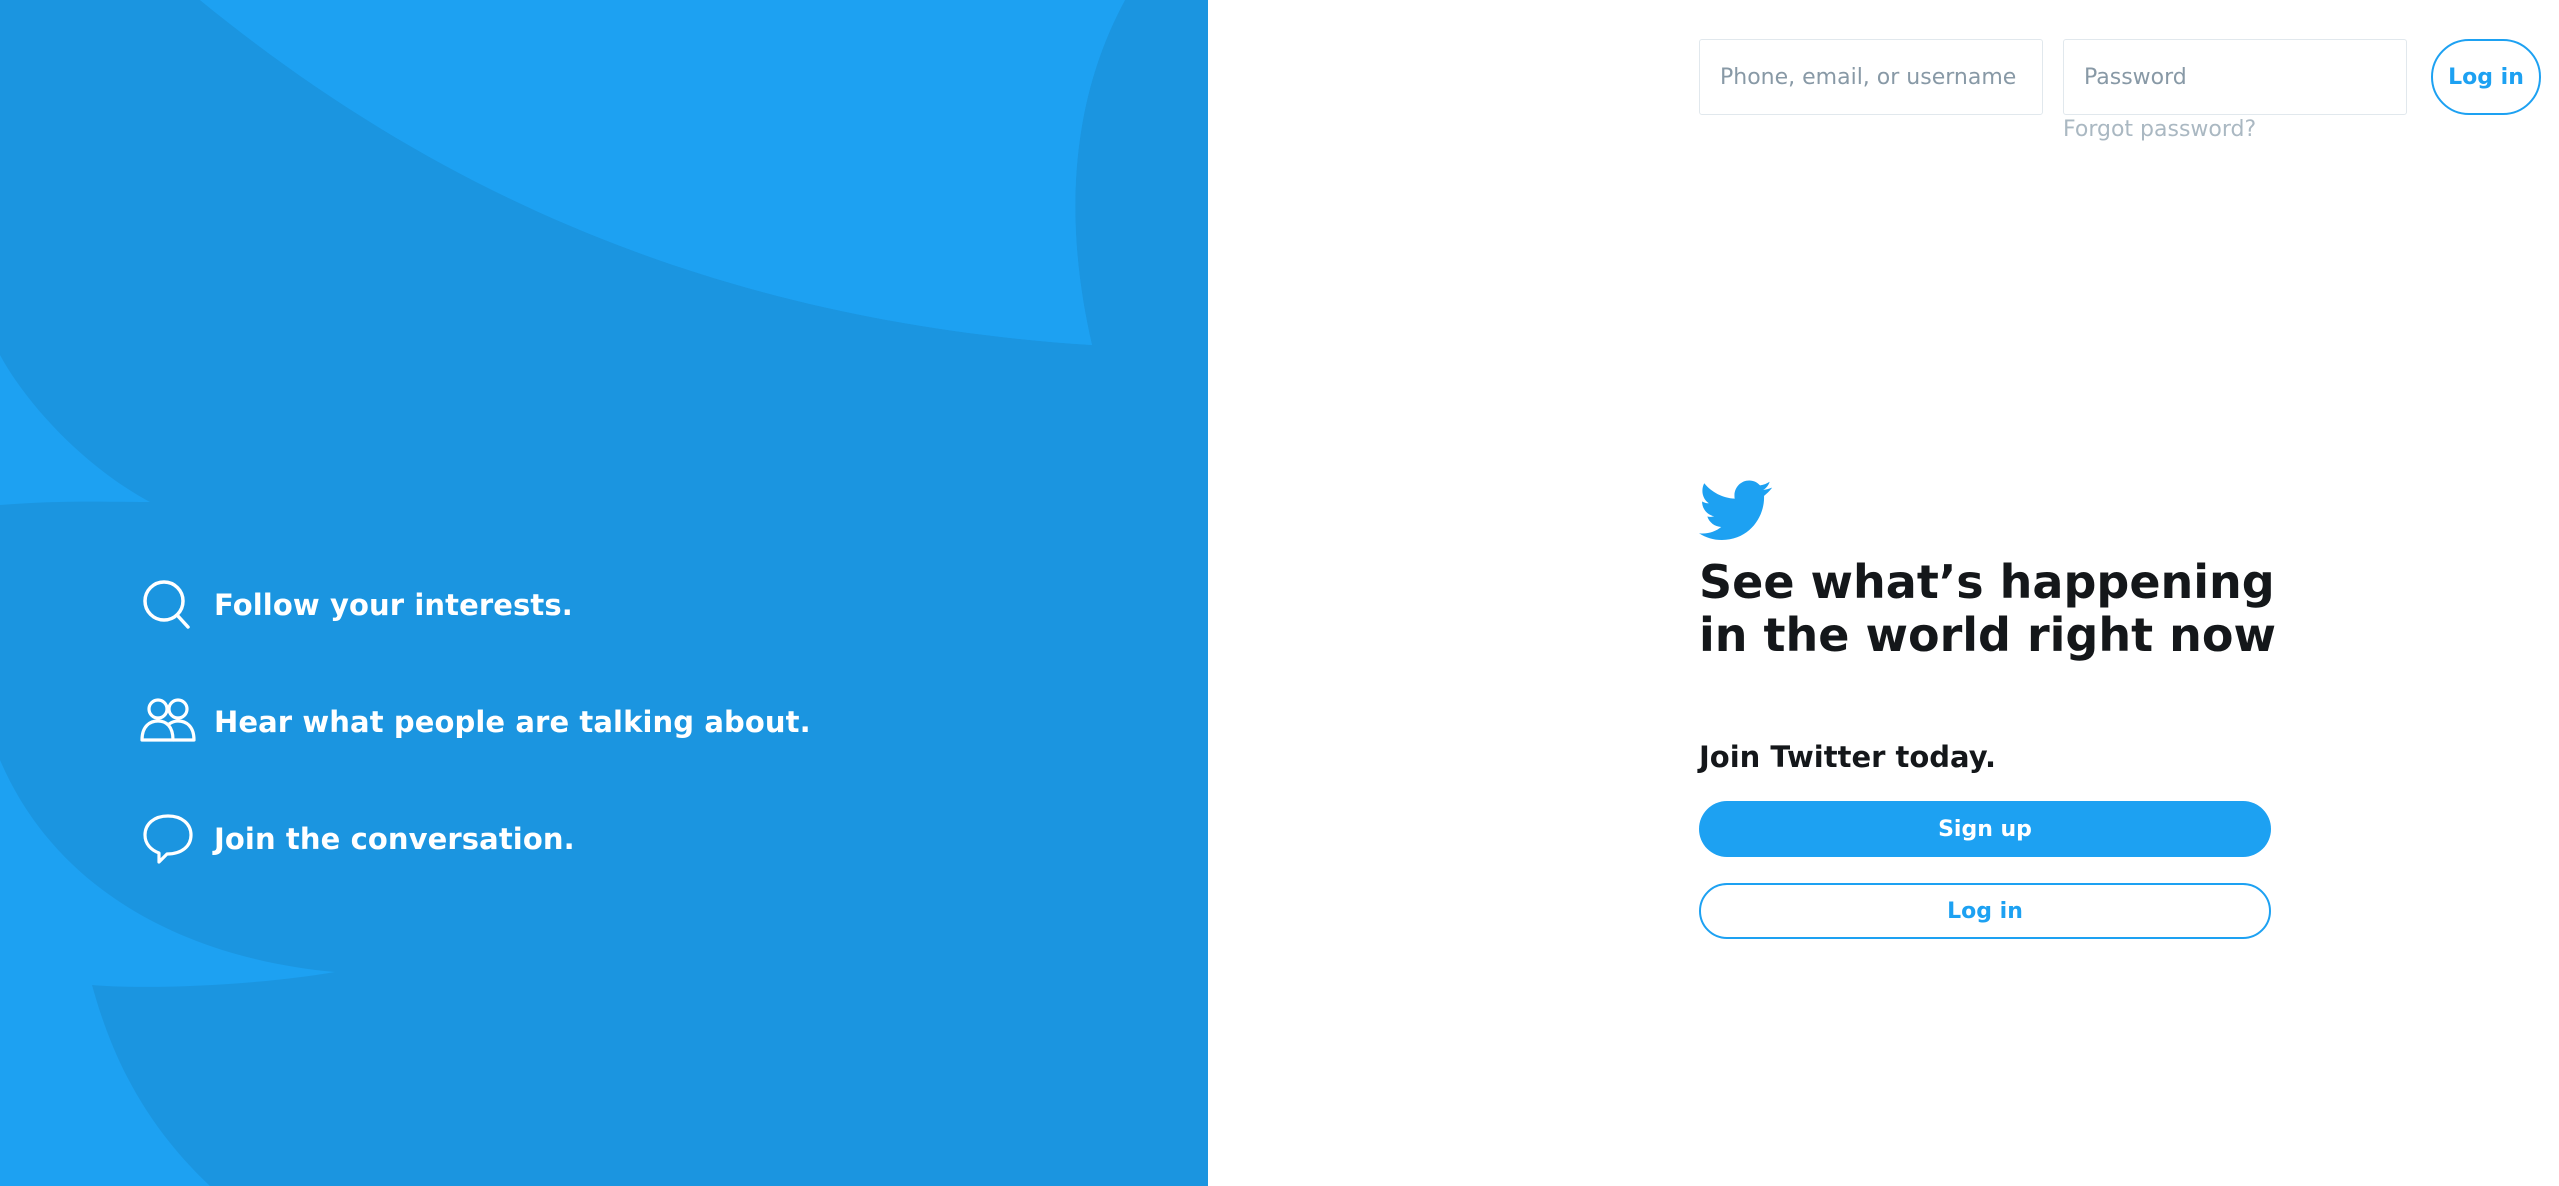 This screenshot has height=1186, width=2559. What do you see at coordinates (394, 839) in the screenshot?
I see `feature-text: Join the conversation.` at bounding box center [394, 839].